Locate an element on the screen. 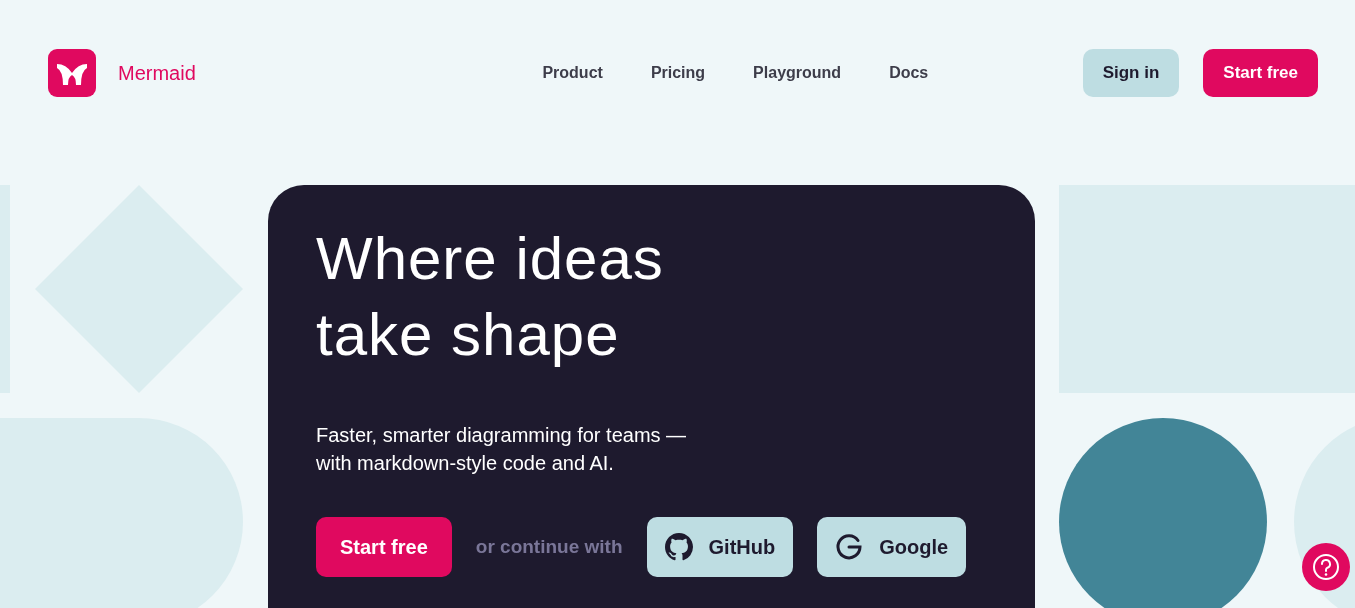 Image resolution: width=1355 pixels, height=608 pixels. continue-with-label: or continue with is located at coordinates (549, 547).